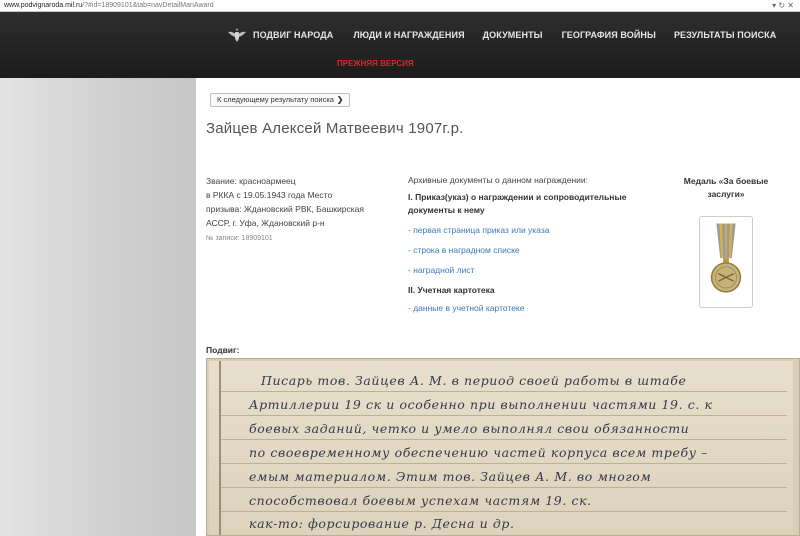 The image size is (800, 536). What do you see at coordinates (251, 181) in the screenshot?
I see `info-line: Звание: красноармеец` at bounding box center [251, 181].